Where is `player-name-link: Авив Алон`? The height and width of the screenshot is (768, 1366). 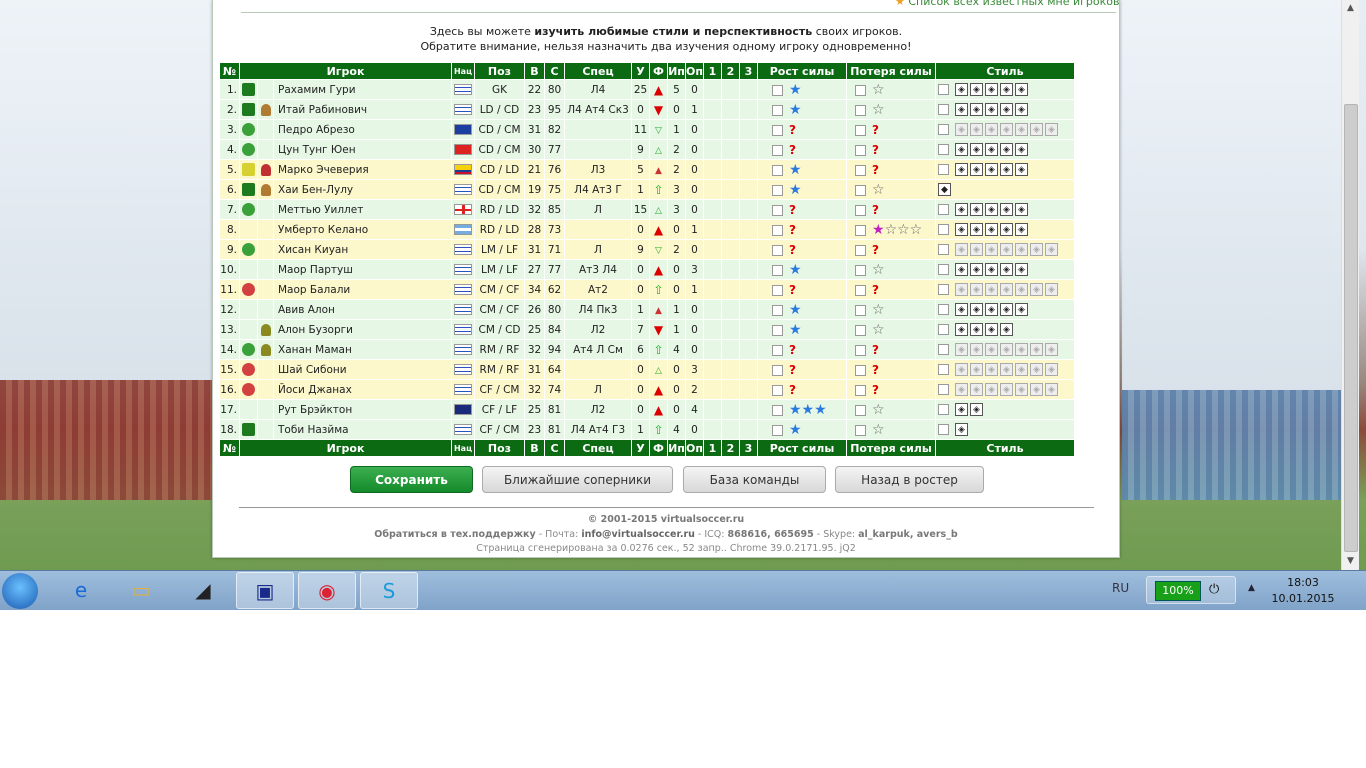 player-name-link: Авив Алон is located at coordinates (362, 309).